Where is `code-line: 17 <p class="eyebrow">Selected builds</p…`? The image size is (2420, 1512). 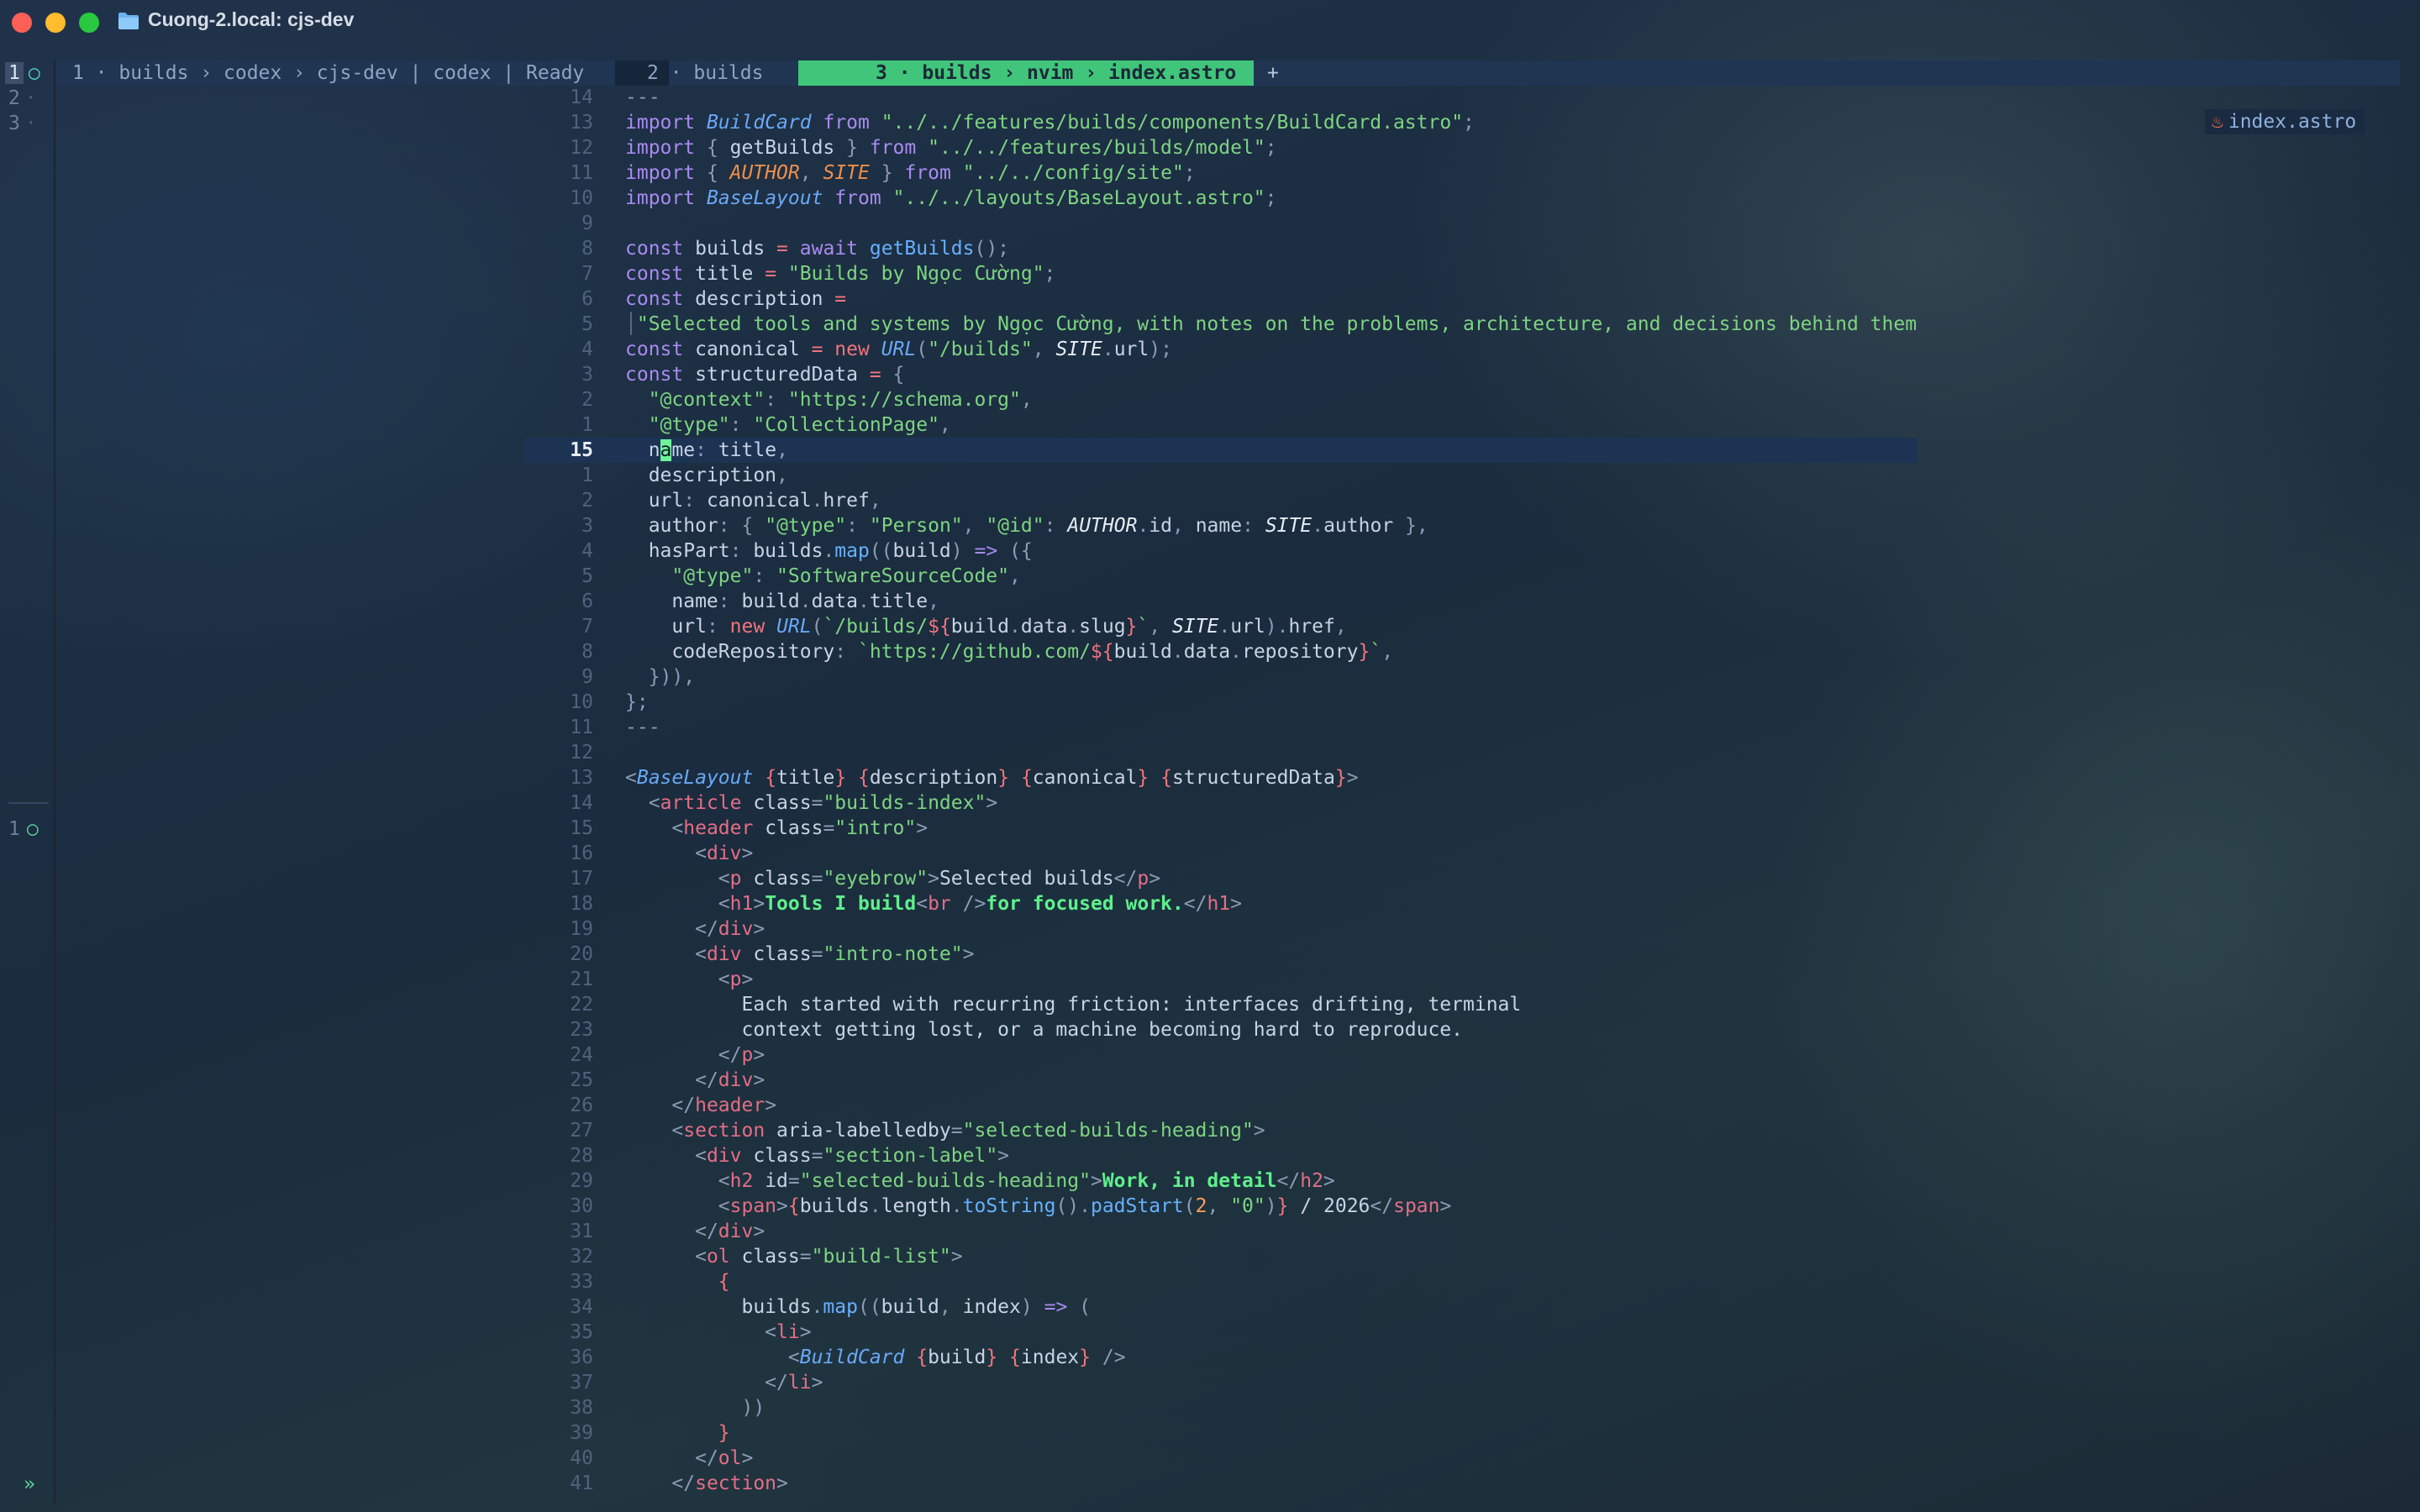 code-line: 17 <p class="eyebrow">Selected builds</p… is located at coordinates (866, 879).